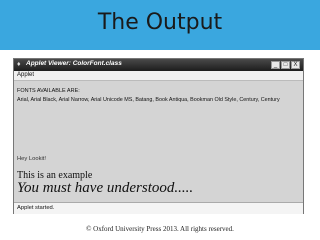  Describe the element at coordinates (275, 65) in the screenshot. I see `minimize-button: _` at that location.